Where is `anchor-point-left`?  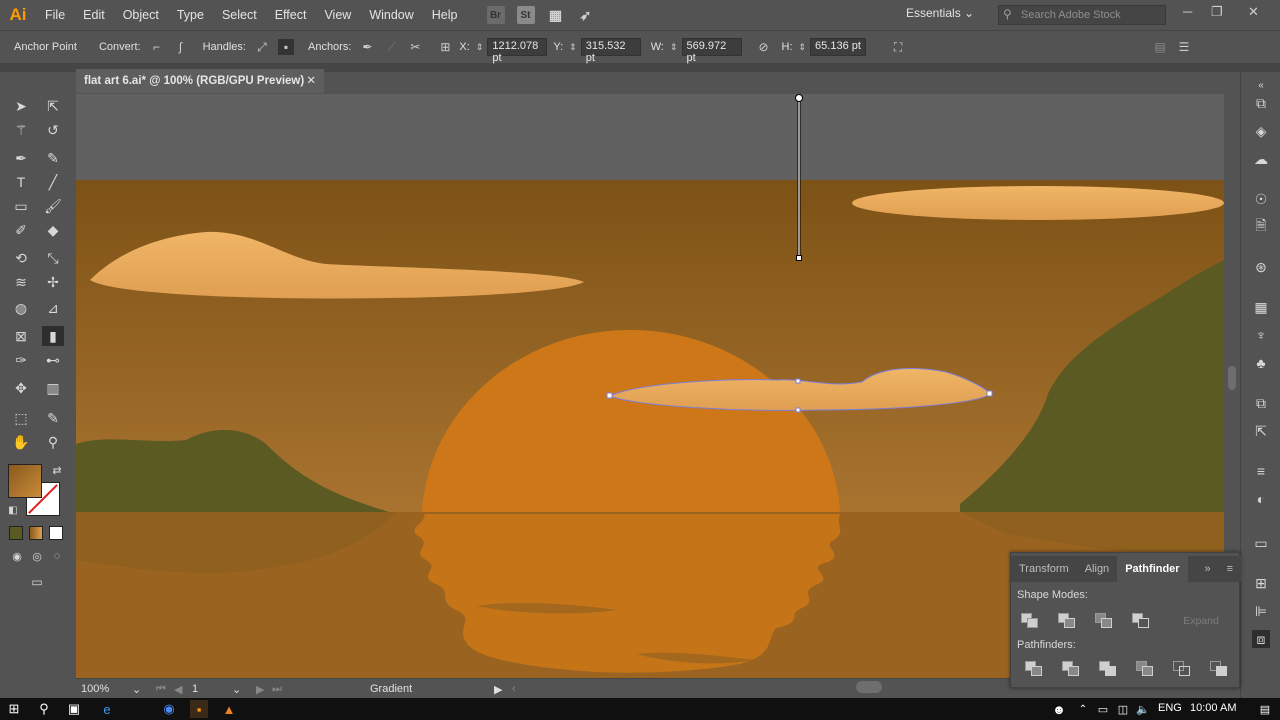
anchor-point-left is located at coordinates (609, 395).